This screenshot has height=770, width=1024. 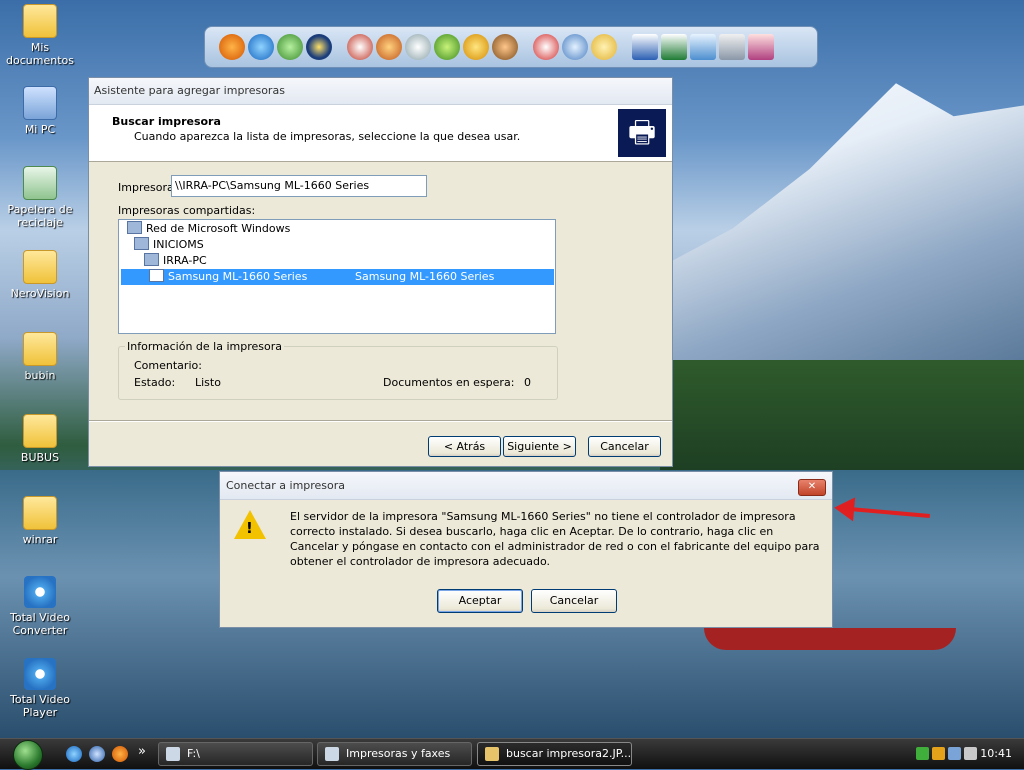 I want to click on more-quick-launch-icon: », so click(x=142, y=751).